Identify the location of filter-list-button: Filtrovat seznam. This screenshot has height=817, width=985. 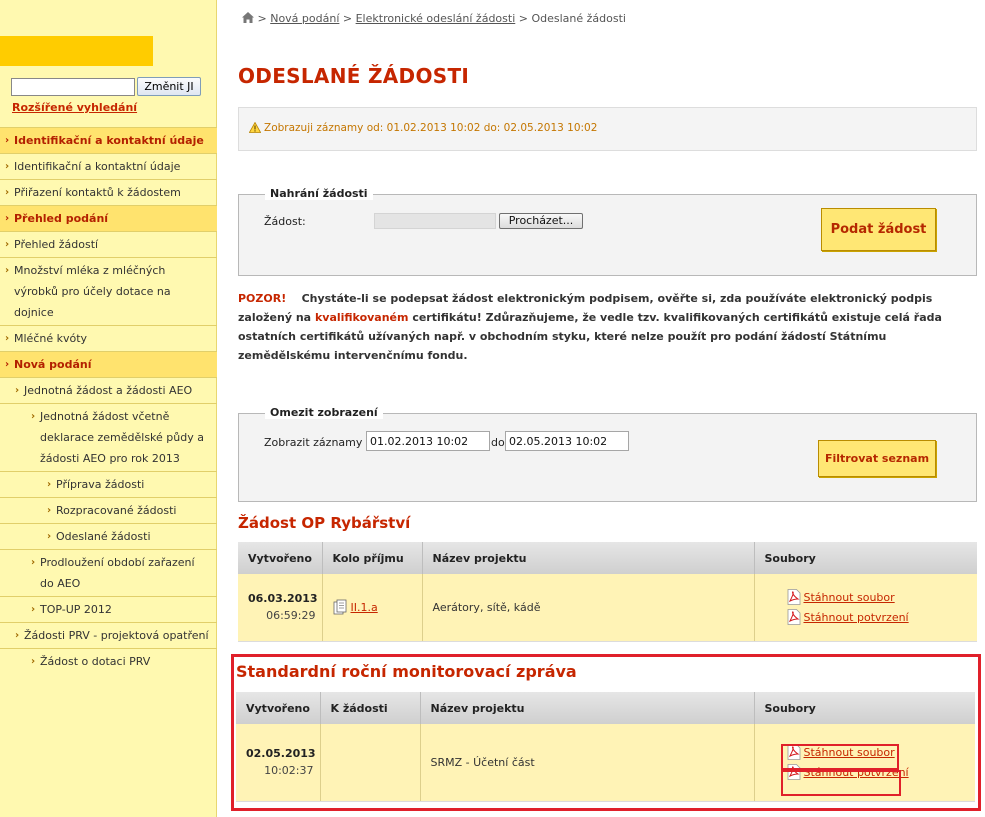
(877, 458).